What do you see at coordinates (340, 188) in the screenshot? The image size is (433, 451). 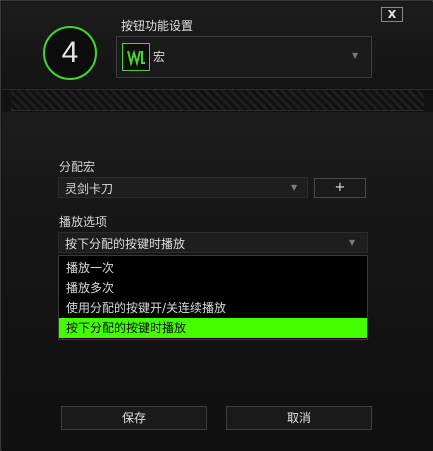 I see `add-macro-button: +` at bounding box center [340, 188].